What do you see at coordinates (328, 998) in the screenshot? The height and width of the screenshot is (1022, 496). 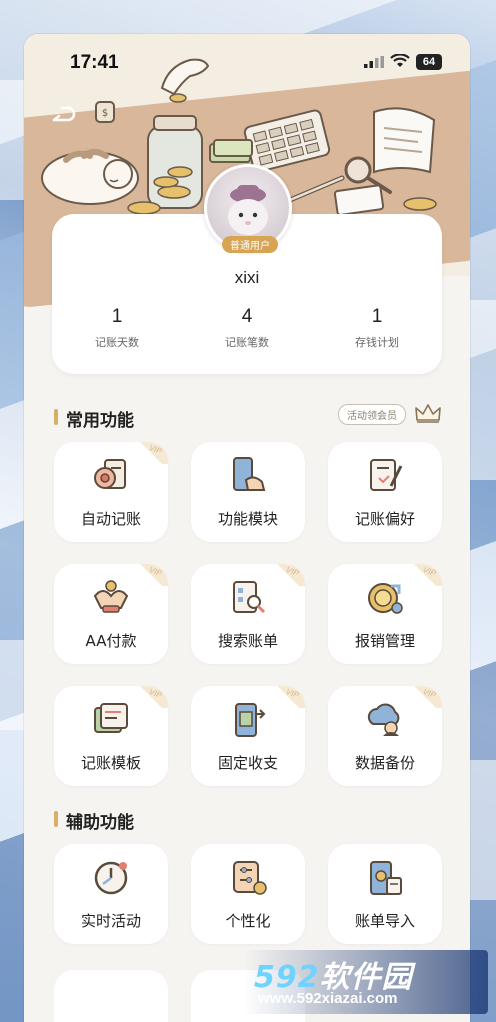 I see `watermark-url: www.592xiazai.com` at bounding box center [328, 998].